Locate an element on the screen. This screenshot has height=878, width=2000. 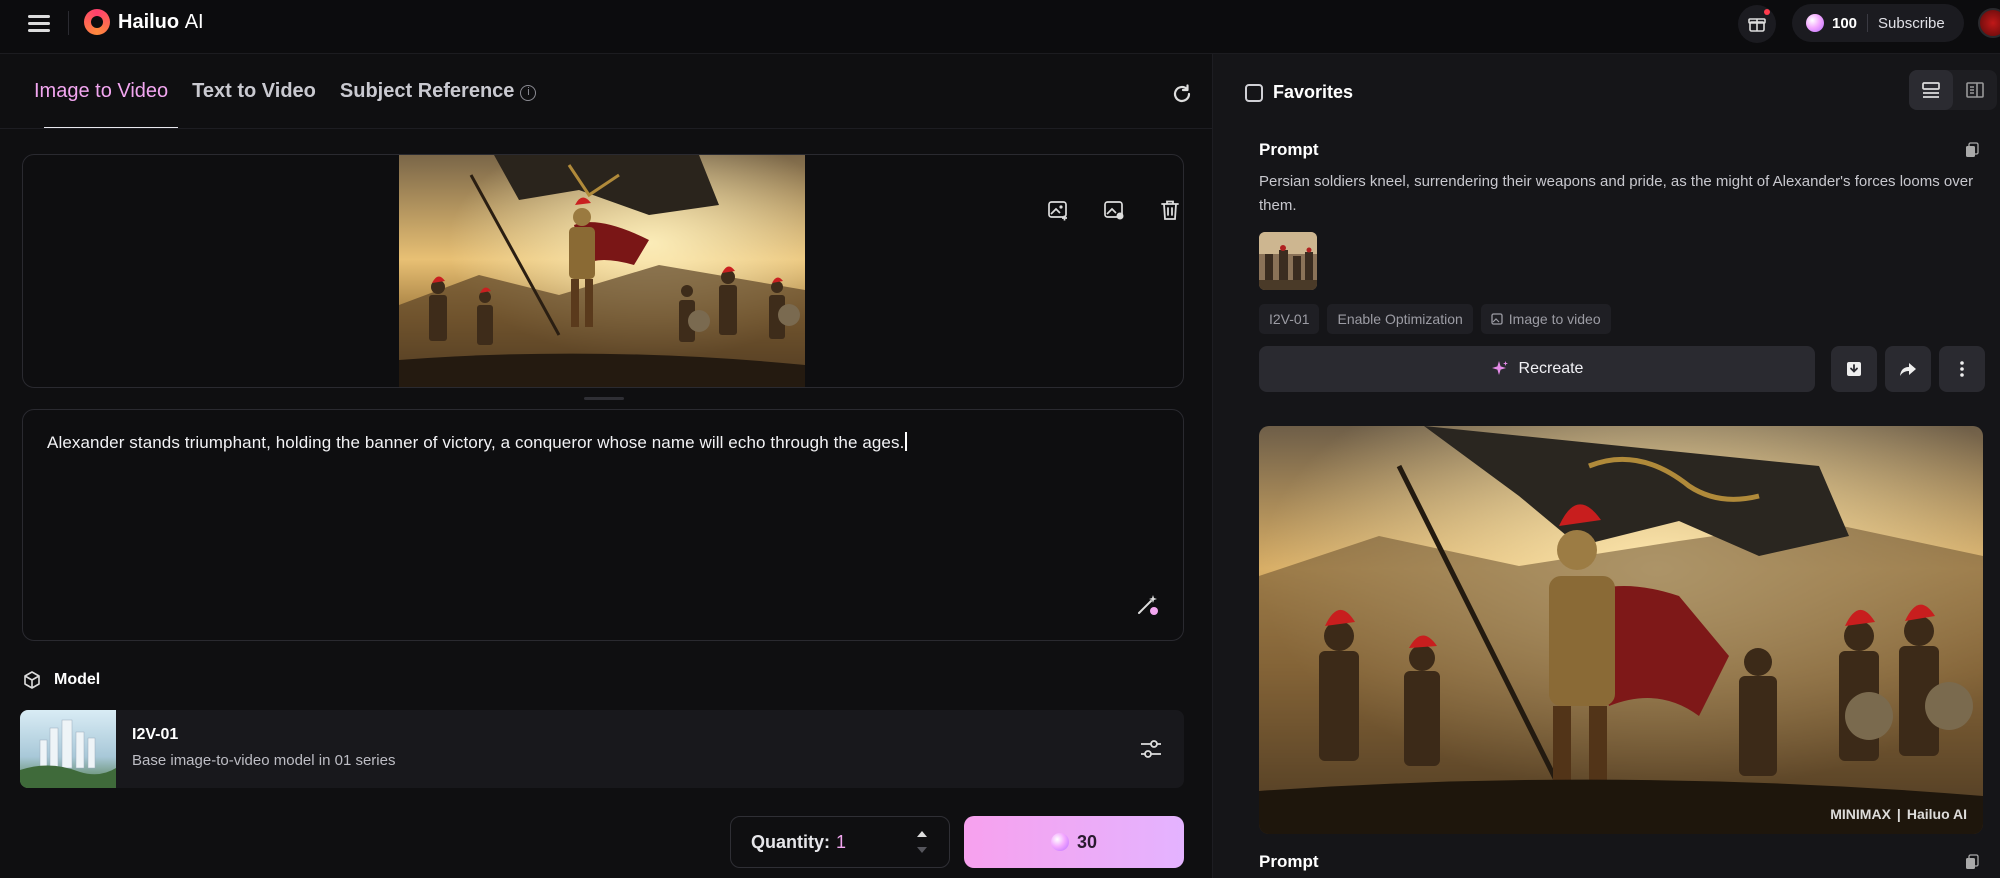
quantity-stepper: Quantity: 1 is located at coordinates (840, 842).